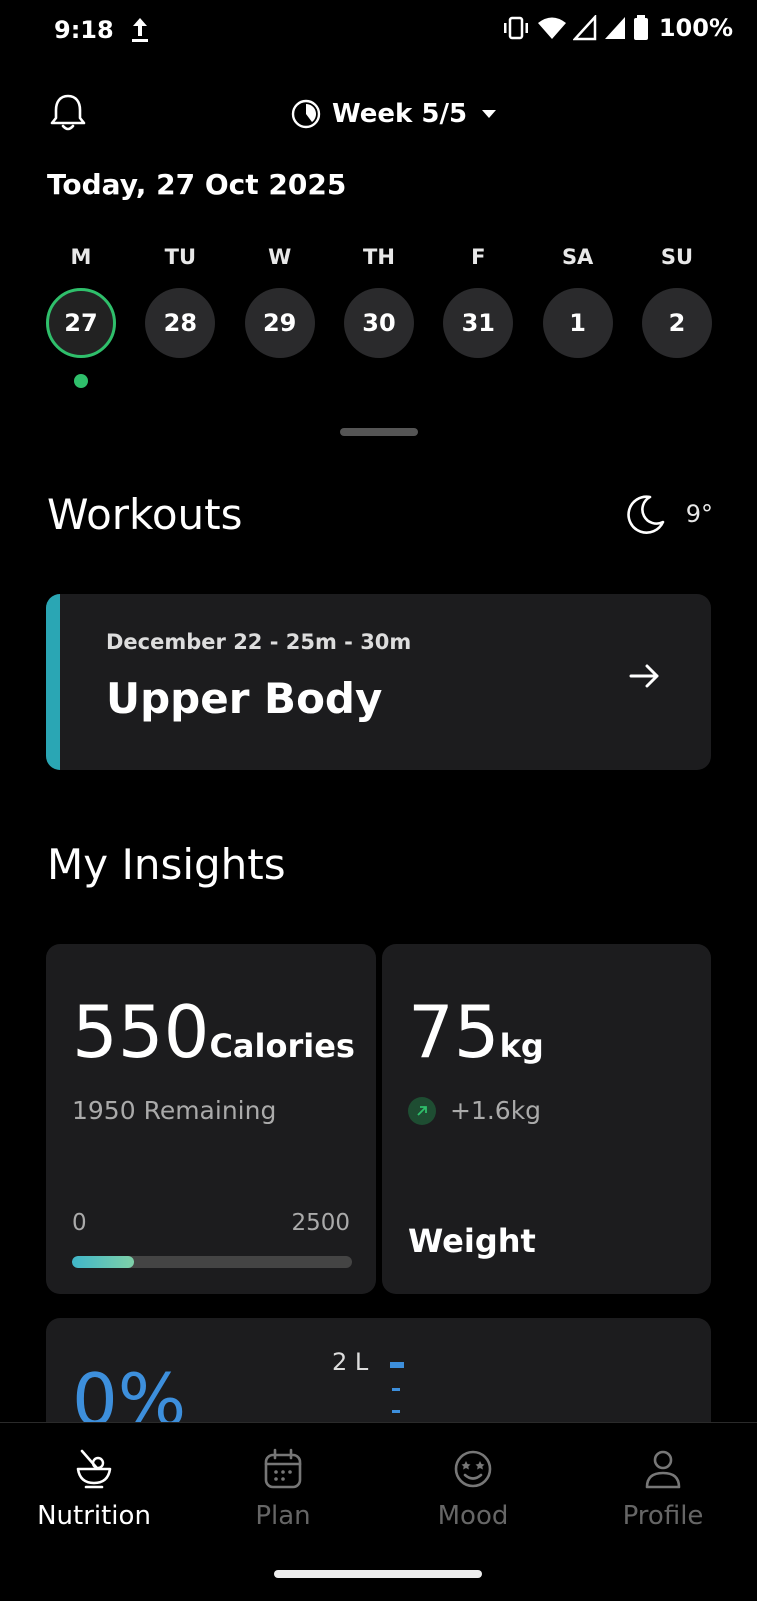  I want to click on calories-value: 550, so click(141, 1032).